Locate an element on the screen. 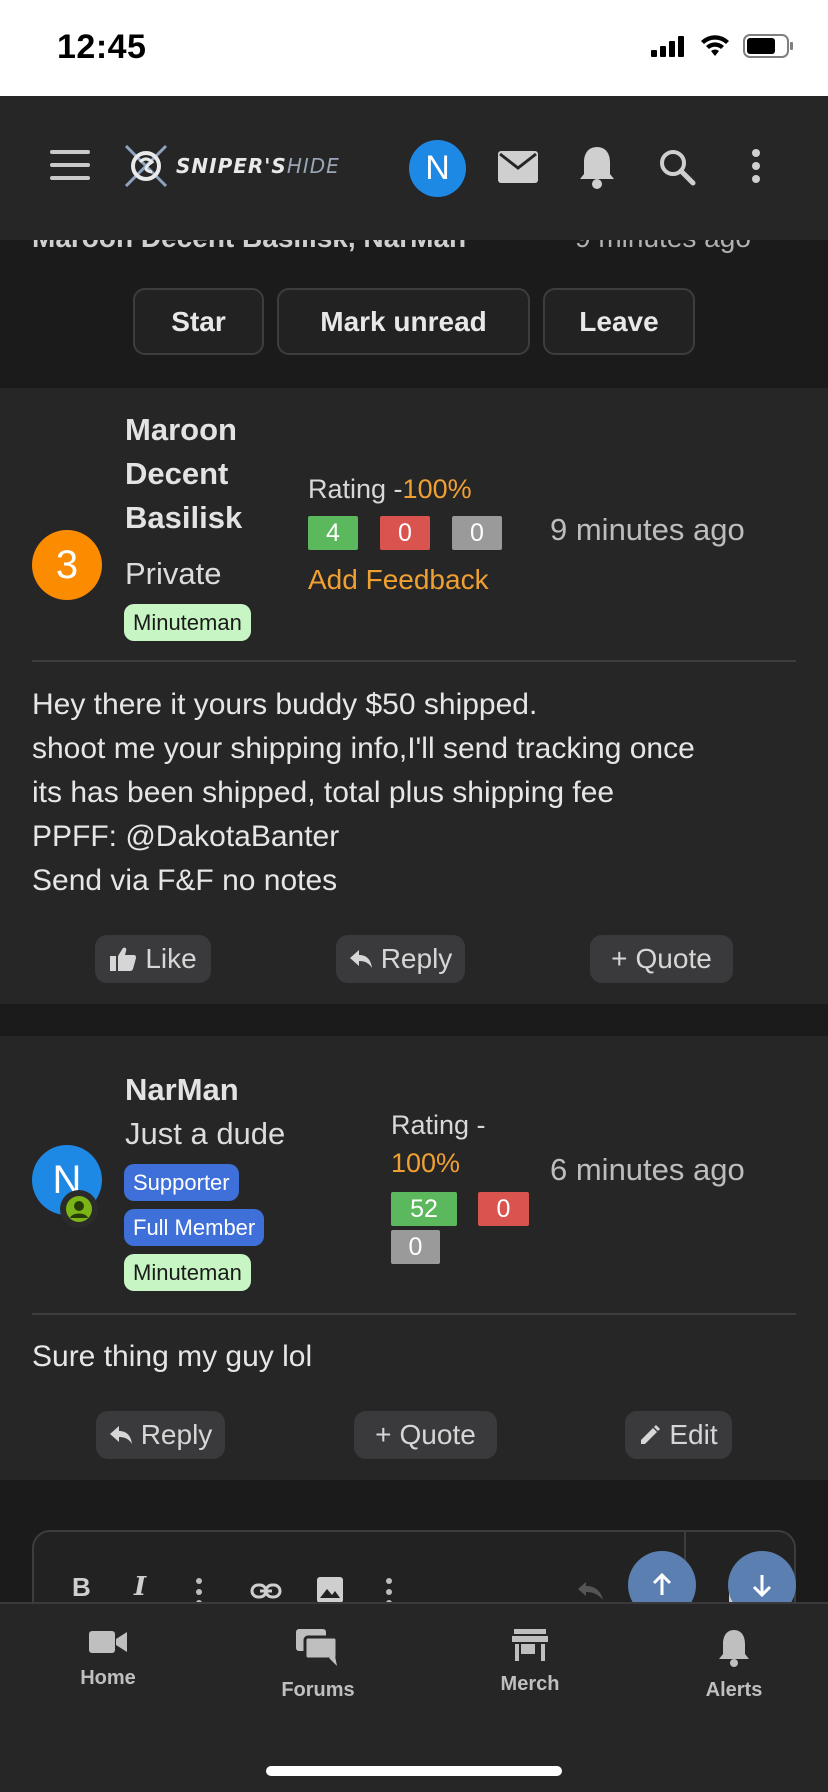 This screenshot has height=1792, width=828. italic-icon: I is located at coordinates (140, 1587).